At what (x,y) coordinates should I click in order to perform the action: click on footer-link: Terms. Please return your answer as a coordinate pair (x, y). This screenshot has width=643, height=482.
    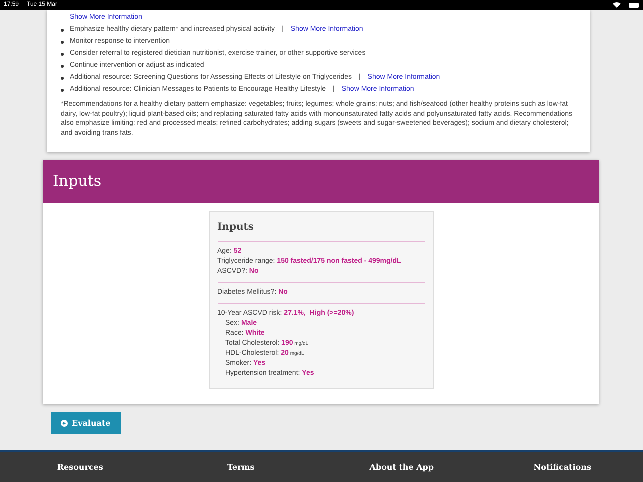
    Looking at the image, I should click on (241, 467).